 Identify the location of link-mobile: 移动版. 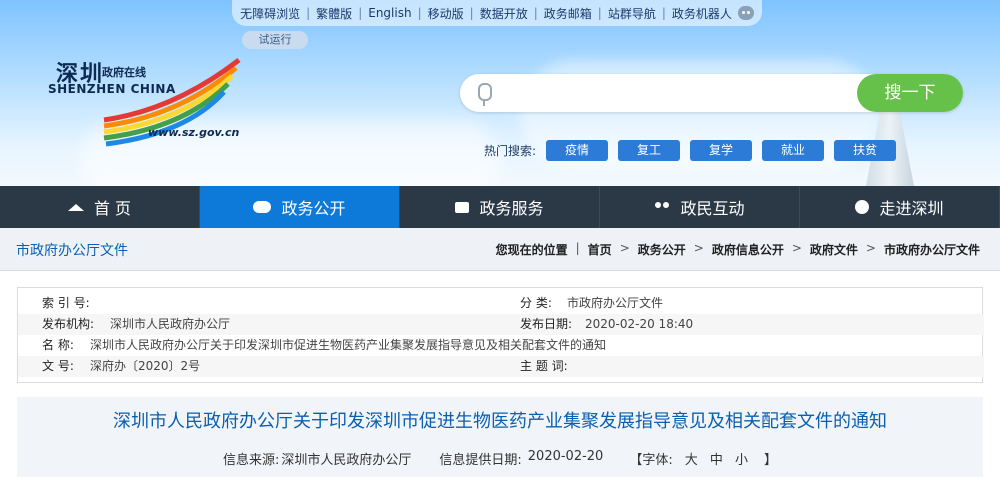
(446, 13).